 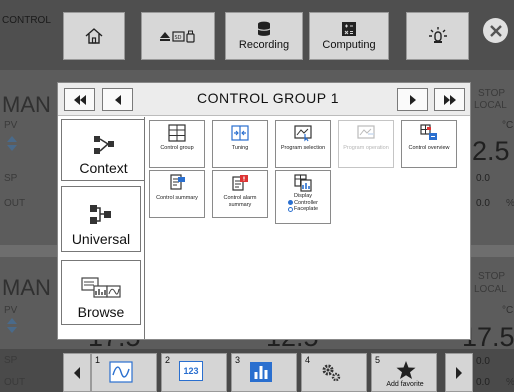 What do you see at coordinates (12, 148) in the screenshot?
I see `panel1-down-icon` at bounding box center [12, 148].